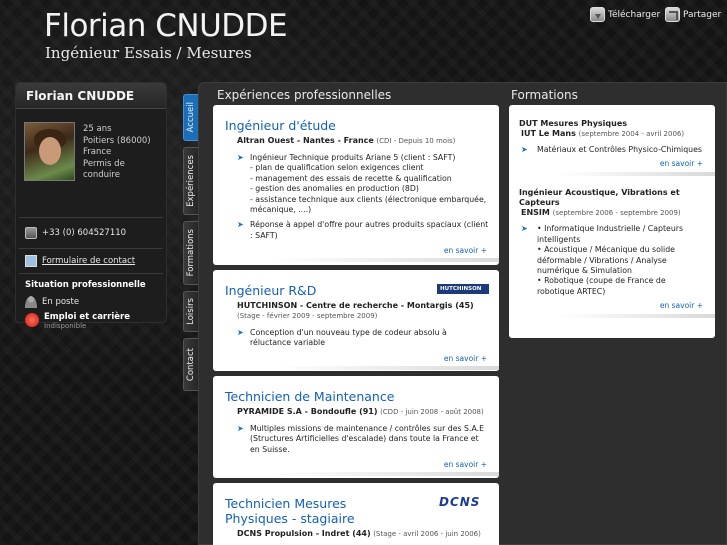  Describe the element at coordinates (97, 152) in the screenshot. I see `profile-country: France` at that location.